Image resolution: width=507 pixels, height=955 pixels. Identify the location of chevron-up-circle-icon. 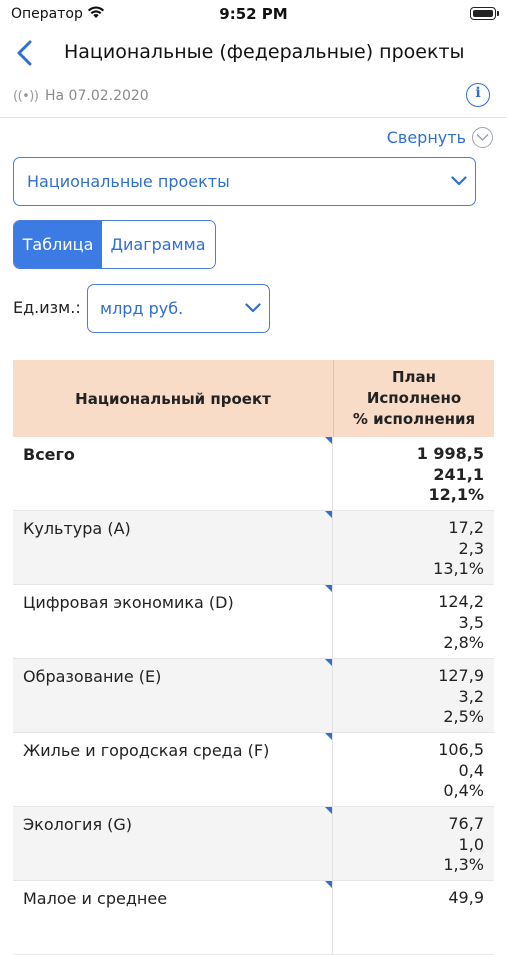
(482, 137).